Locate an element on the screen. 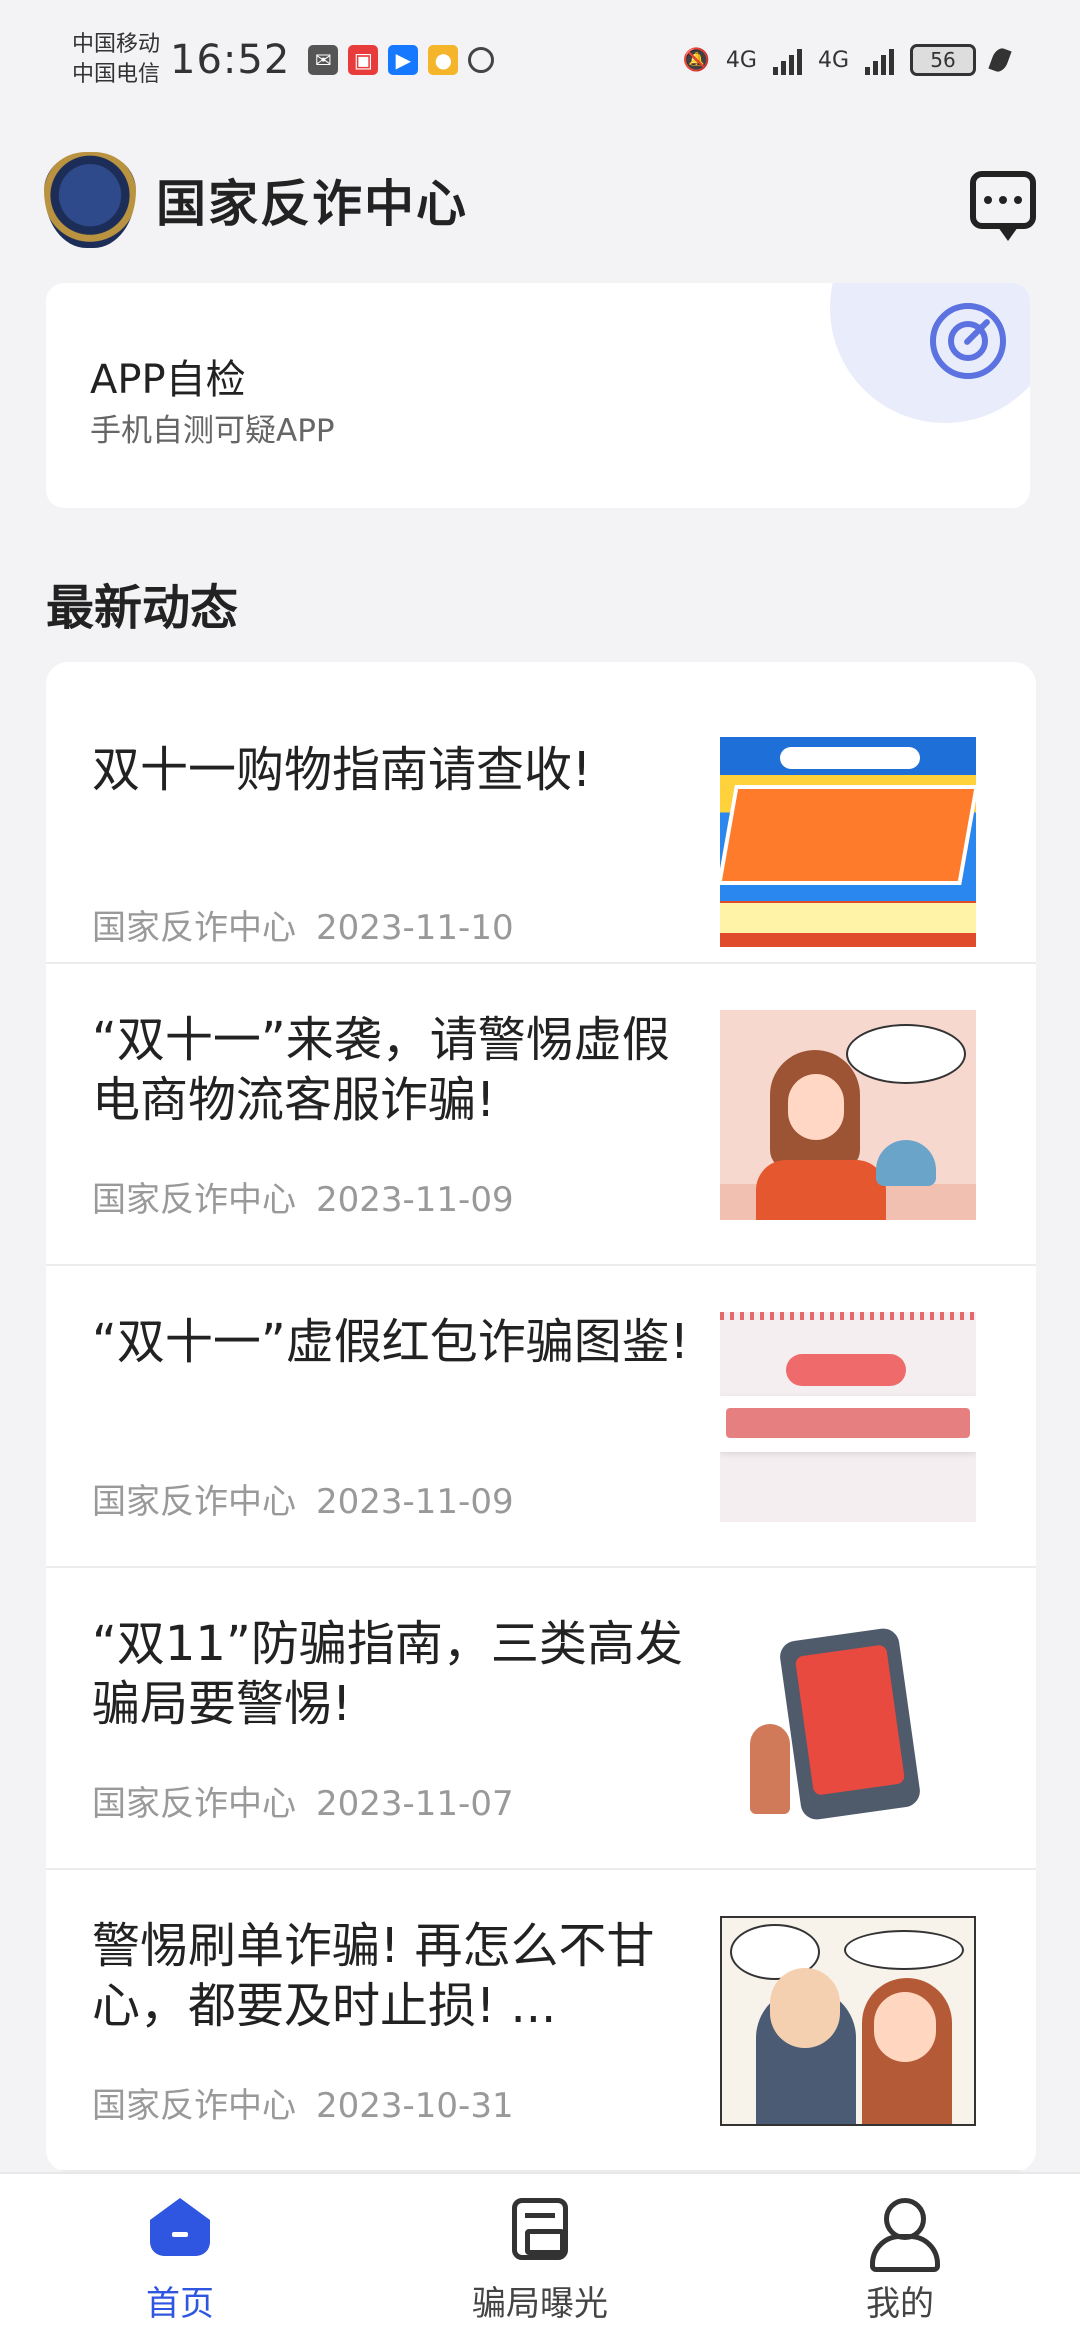 This screenshot has height=2340, width=1080. nav-home-label: 首页 is located at coordinates (180, 2304).